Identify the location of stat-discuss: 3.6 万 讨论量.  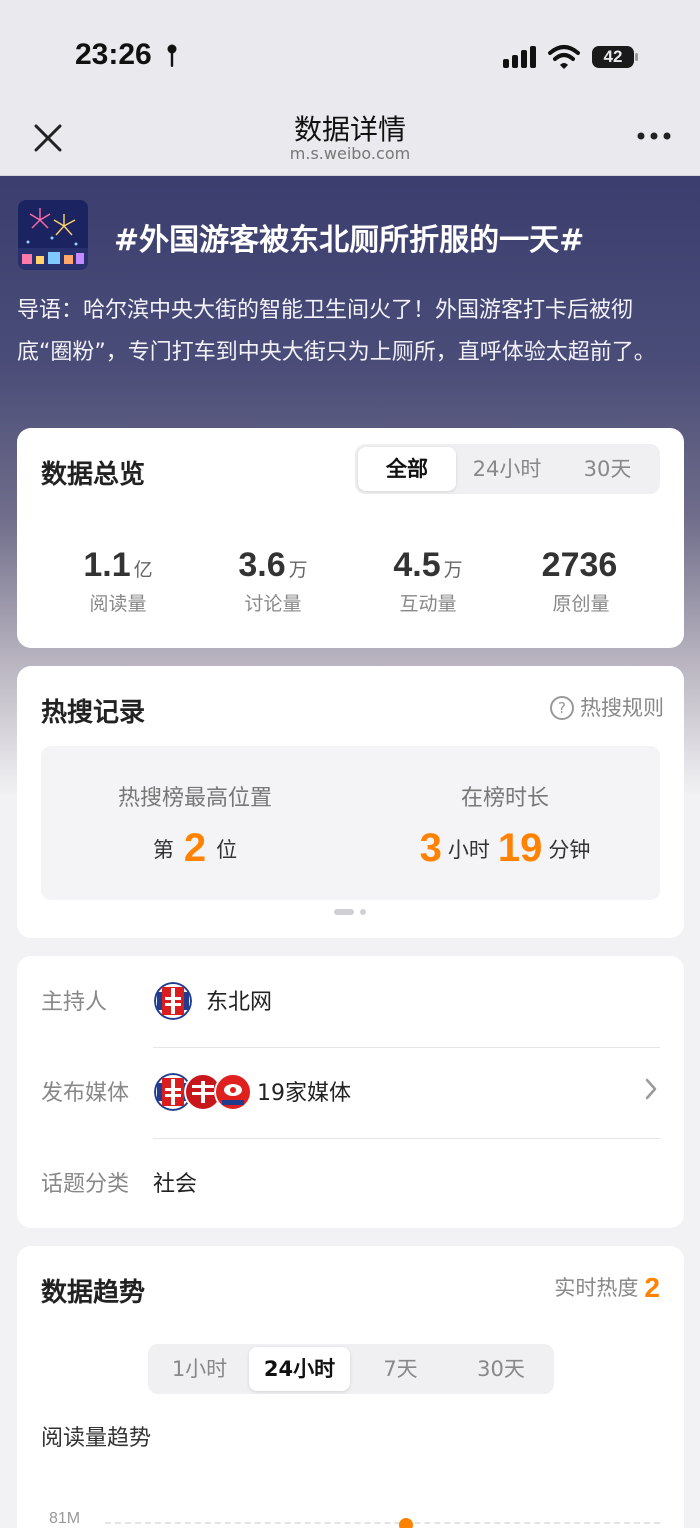
(273, 581).